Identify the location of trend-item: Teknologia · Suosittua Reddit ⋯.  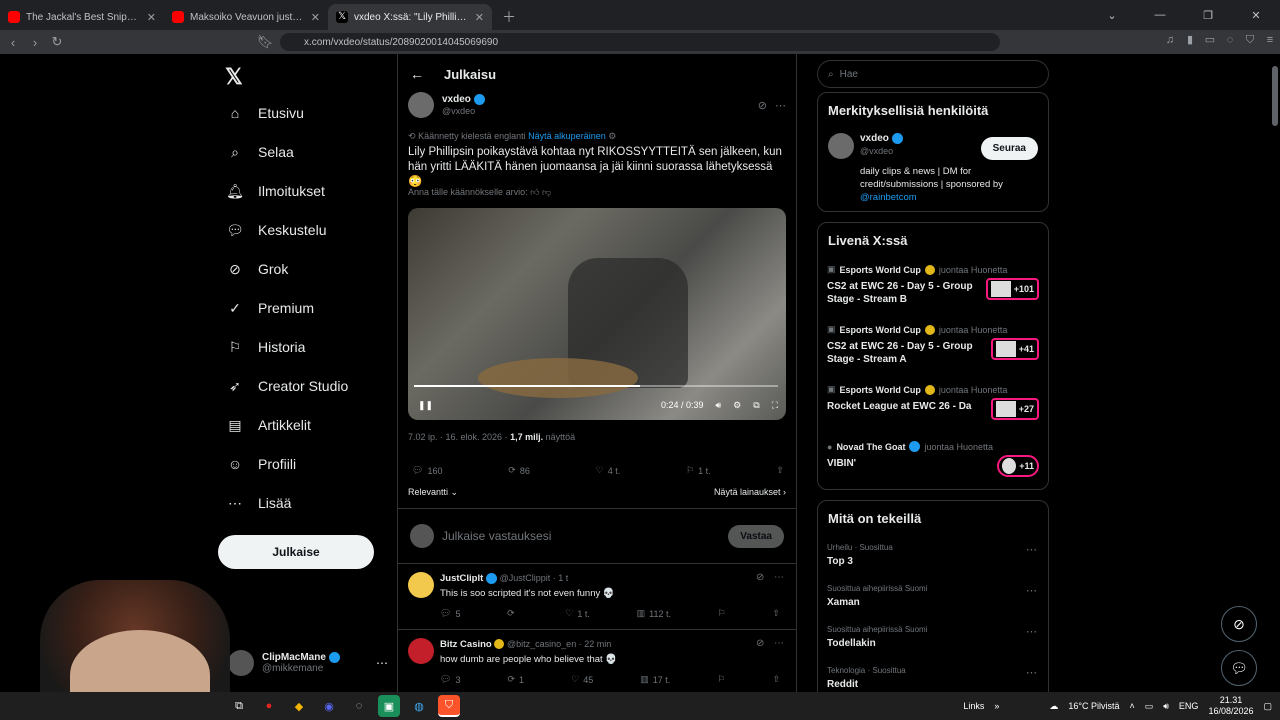
(933, 678).